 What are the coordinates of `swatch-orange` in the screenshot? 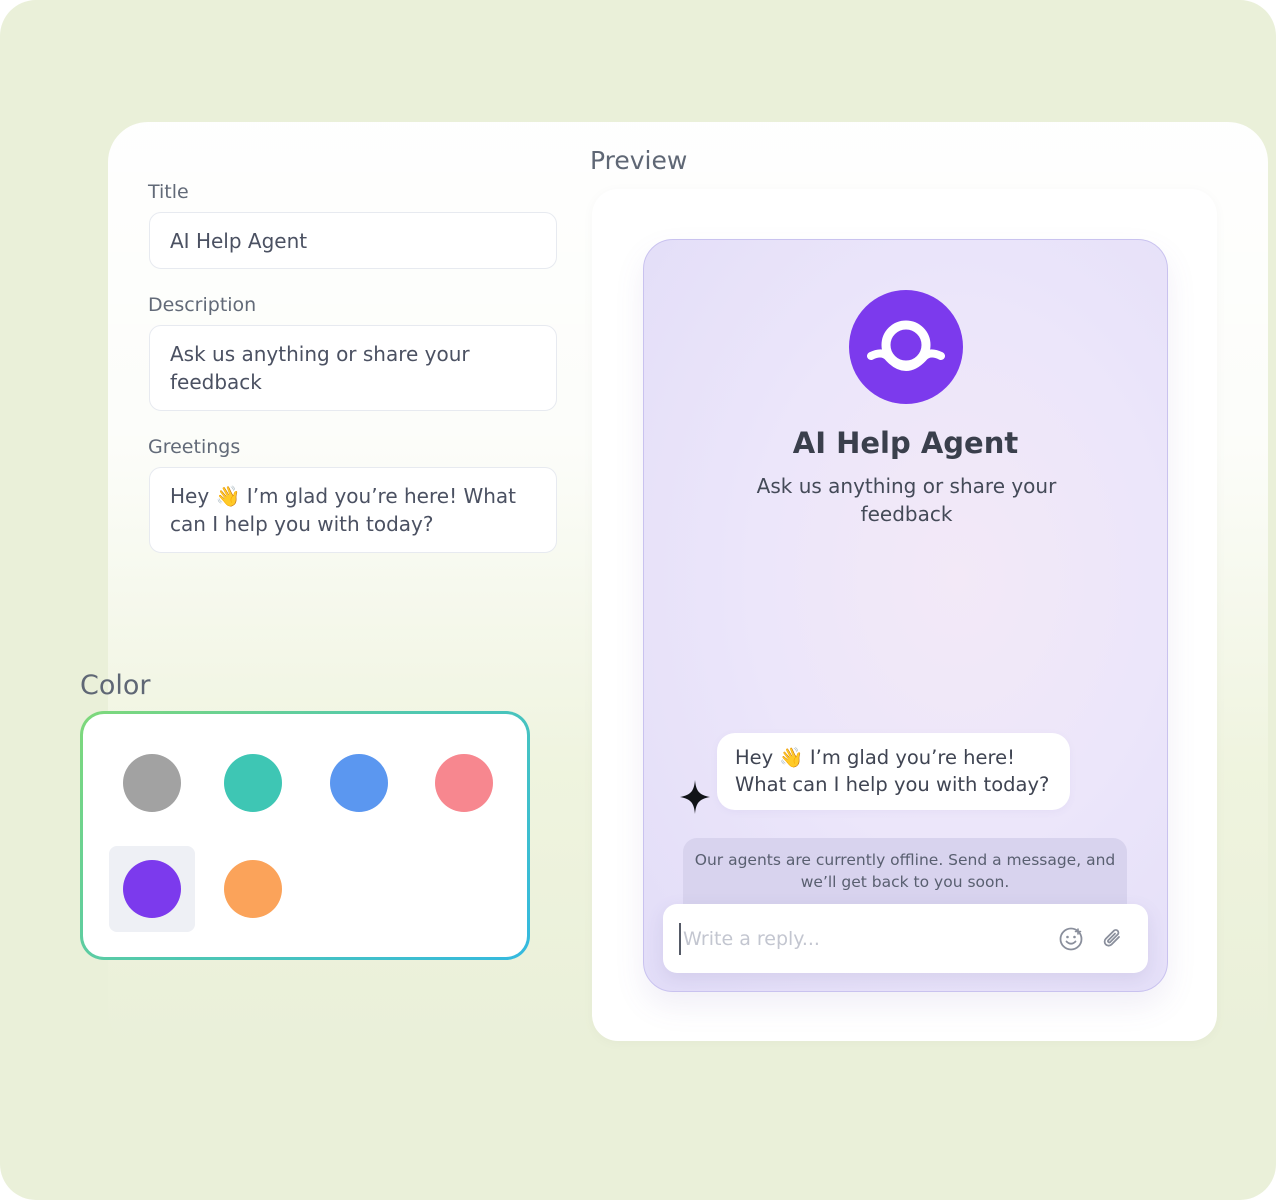 It's located at (253, 889).